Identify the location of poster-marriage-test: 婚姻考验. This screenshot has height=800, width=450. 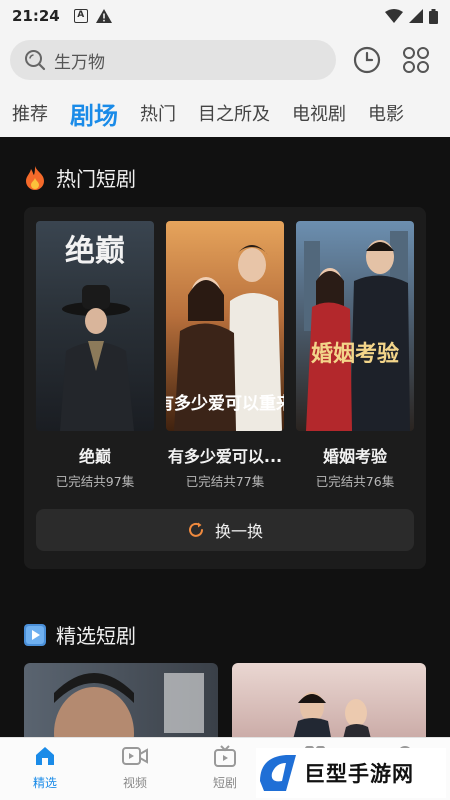
(355, 326).